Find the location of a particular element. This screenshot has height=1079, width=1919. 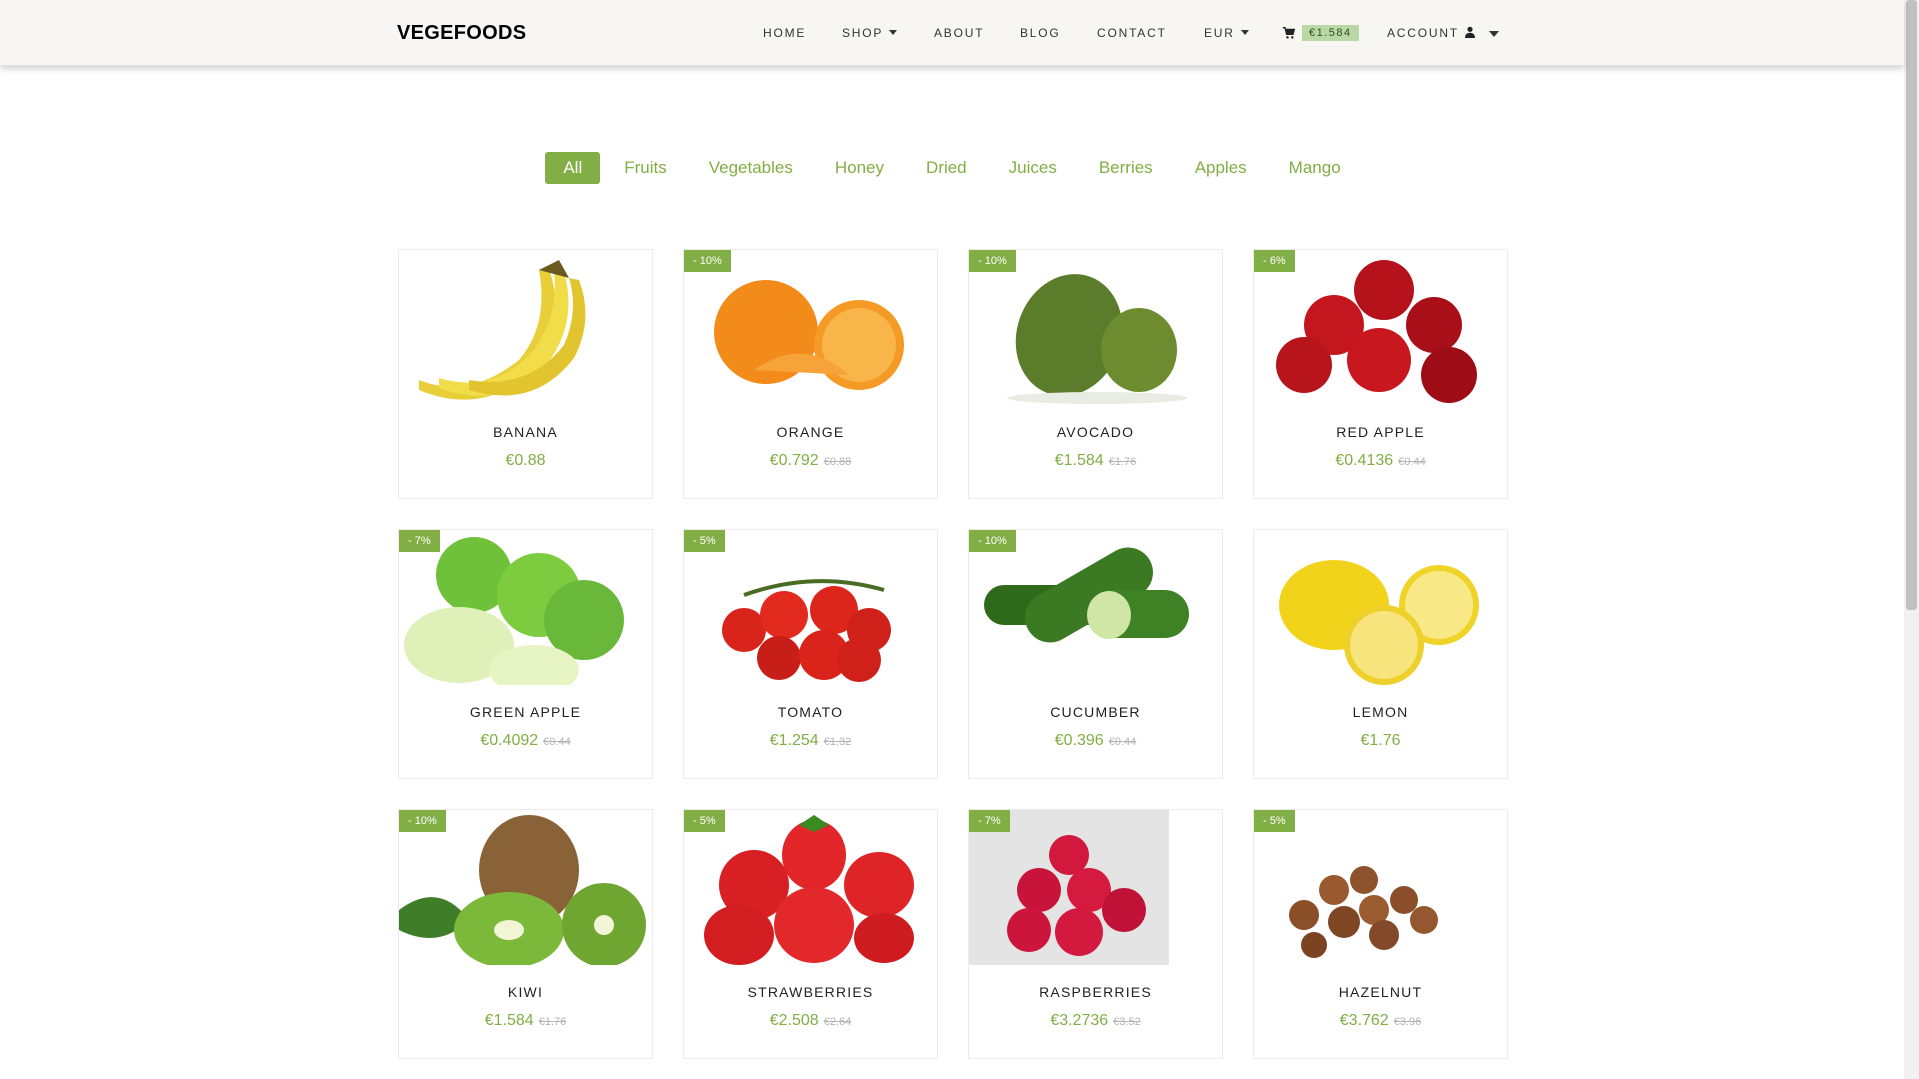

product-card-lemon: LEMON €1.76 is located at coordinates (1380, 654).